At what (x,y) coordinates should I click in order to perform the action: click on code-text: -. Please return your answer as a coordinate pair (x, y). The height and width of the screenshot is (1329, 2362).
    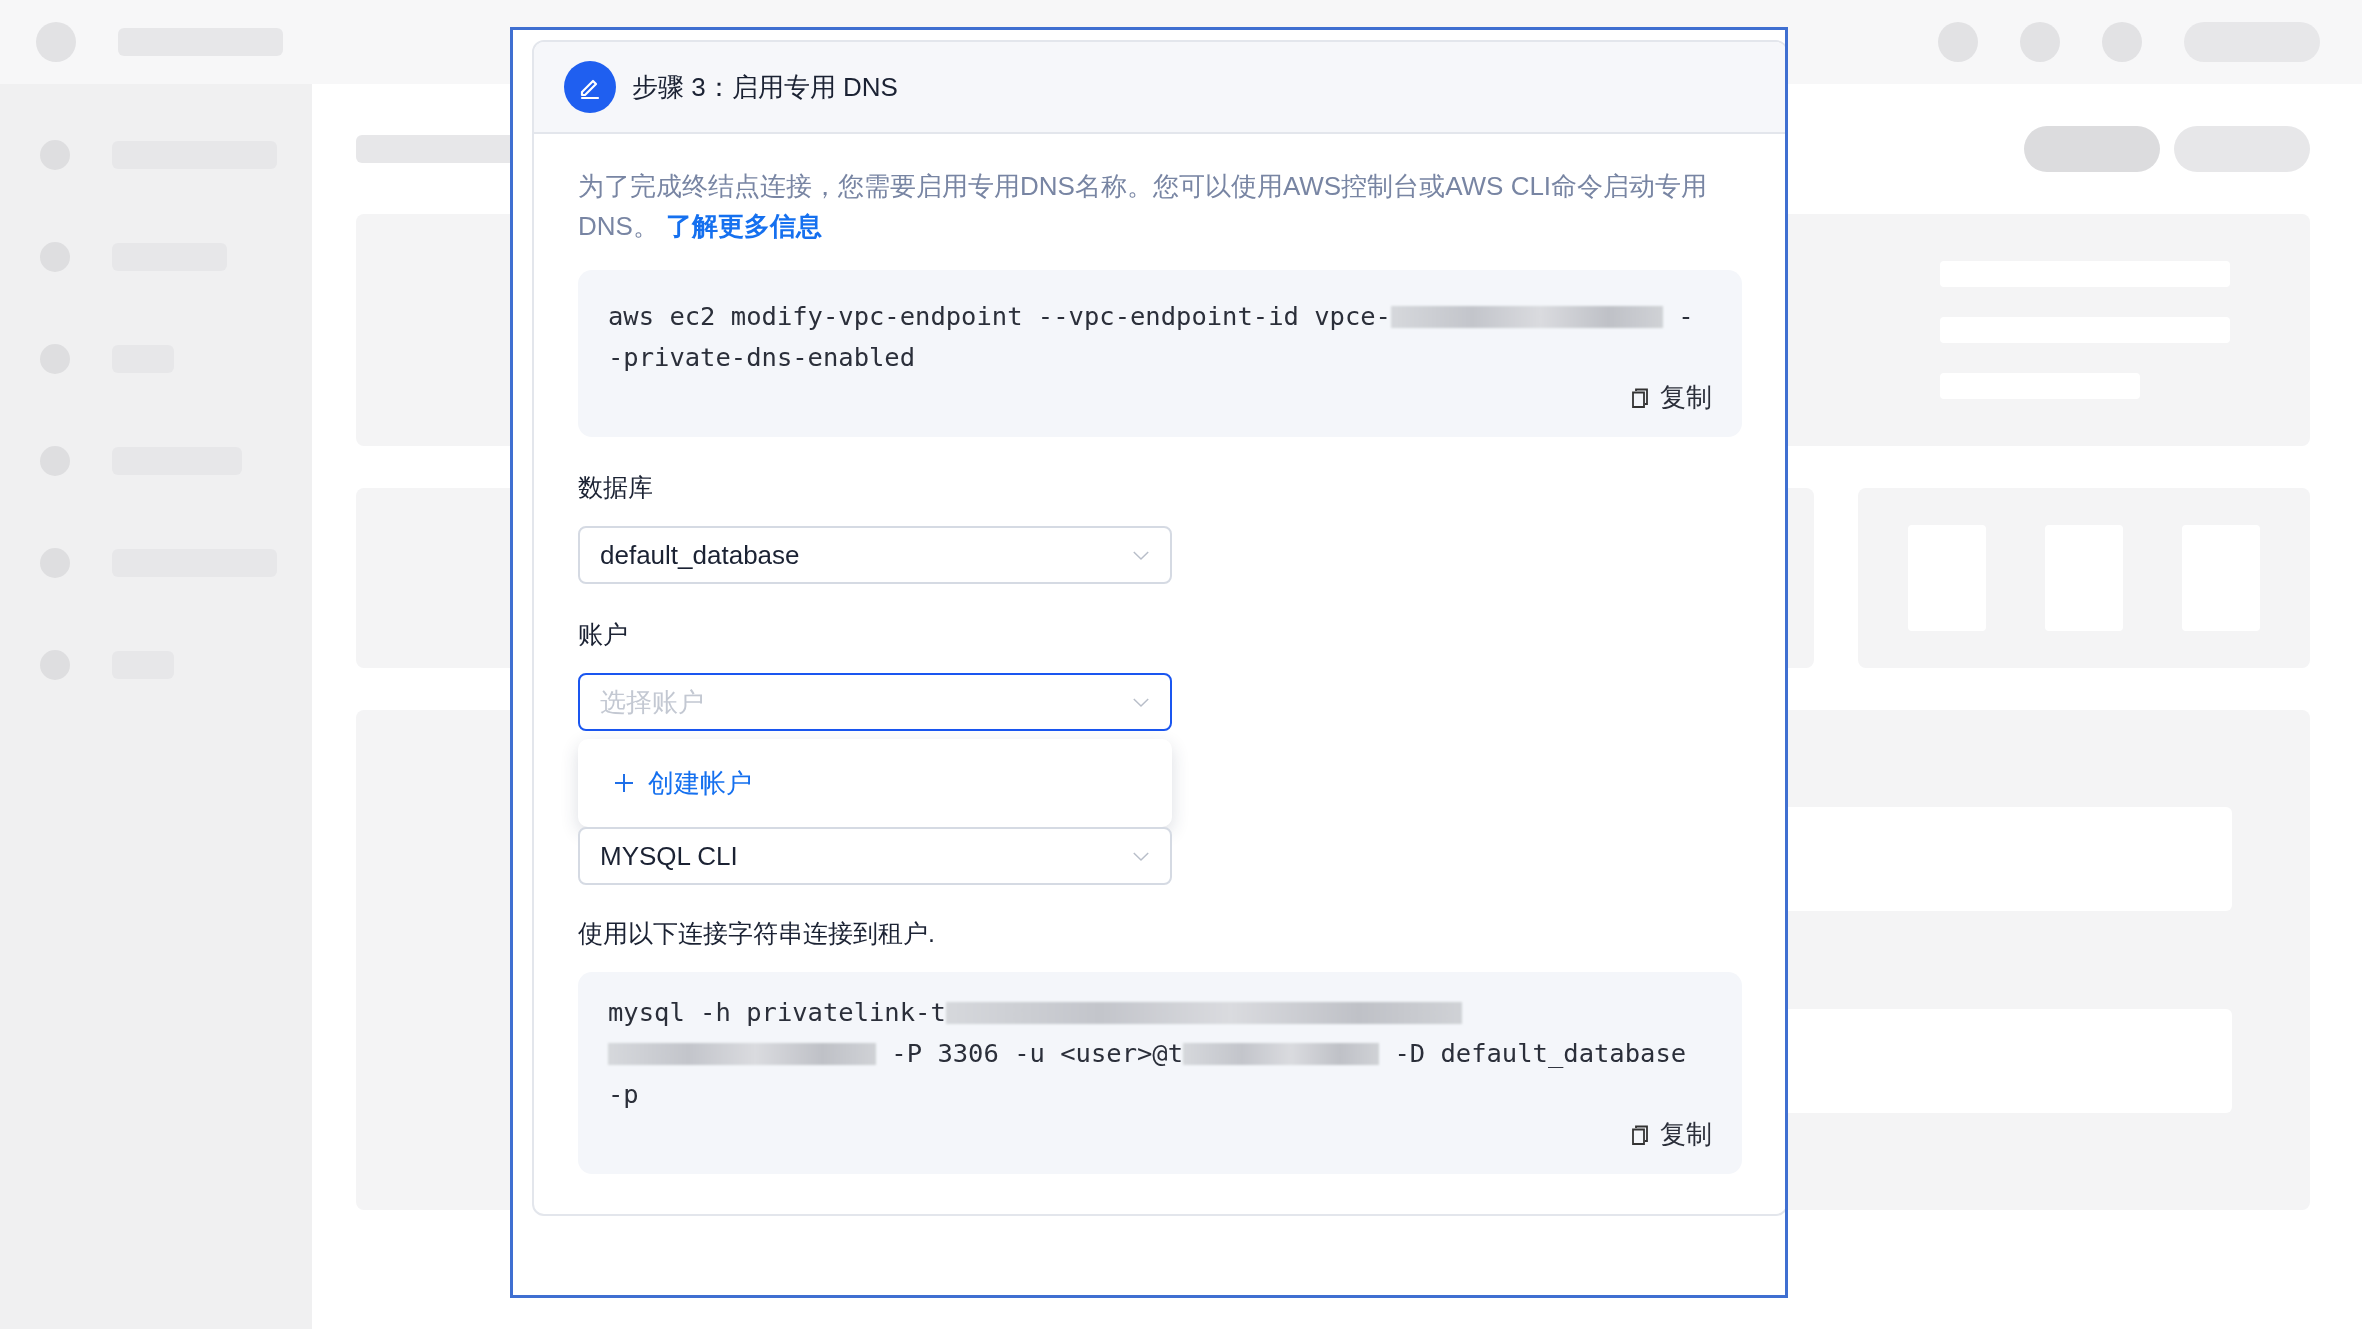
    Looking at the image, I should click on (1685, 316).